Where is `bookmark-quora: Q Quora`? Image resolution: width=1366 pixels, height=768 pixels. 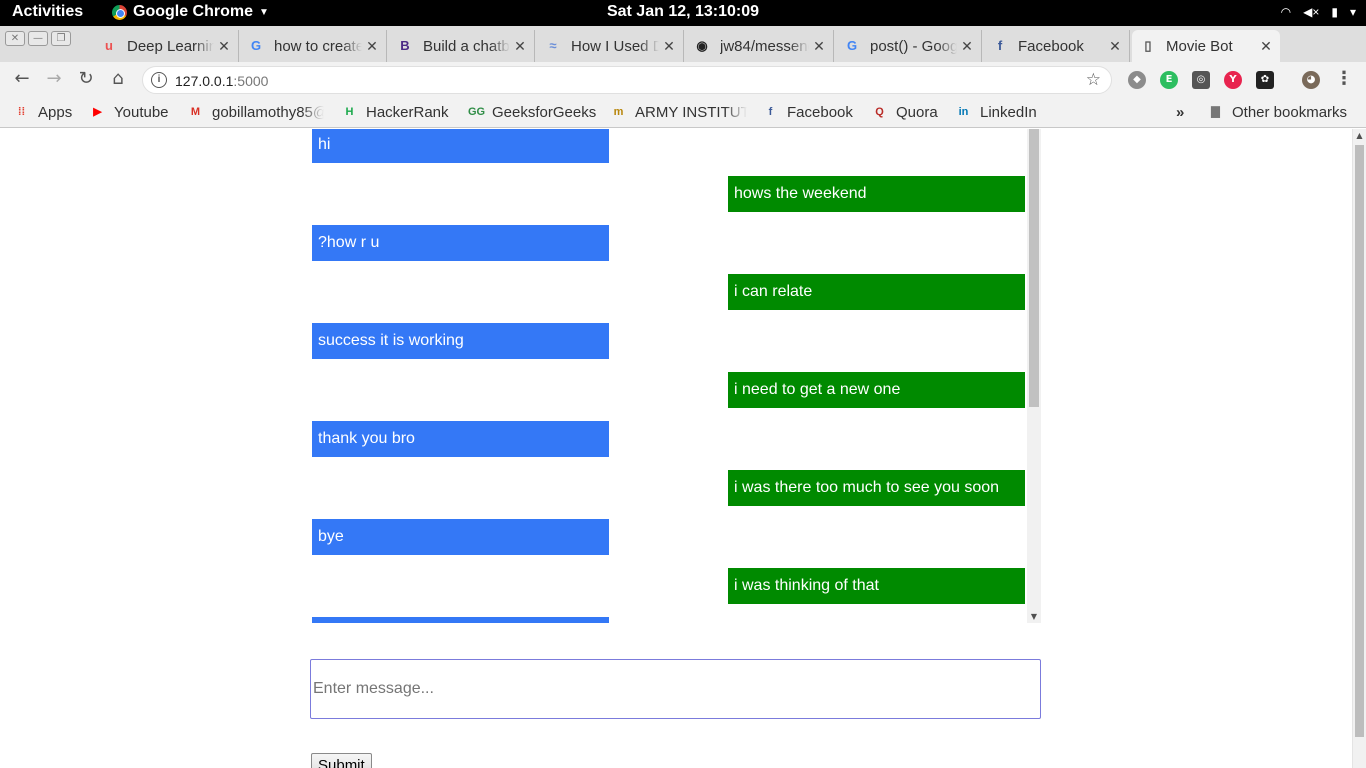
bookmark-quora: Q Quora is located at coordinates (904, 112).